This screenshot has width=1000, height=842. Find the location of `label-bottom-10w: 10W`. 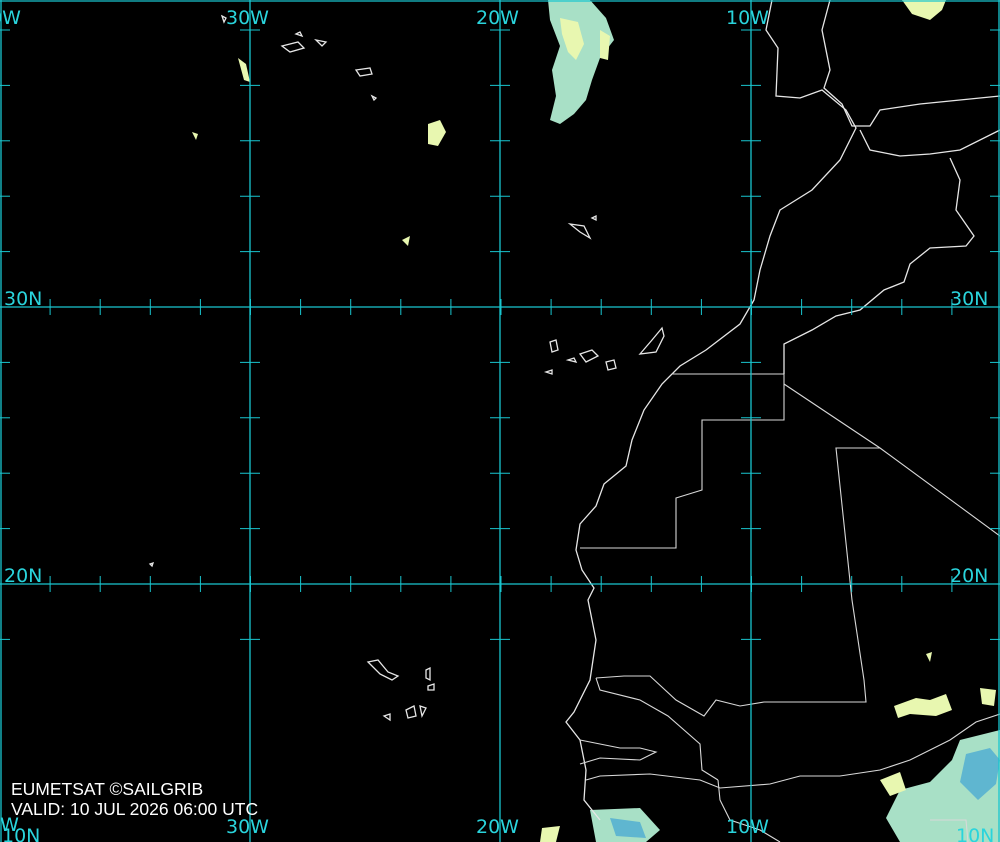

label-bottom-10w: 10W is located at coordinates (747, 827).